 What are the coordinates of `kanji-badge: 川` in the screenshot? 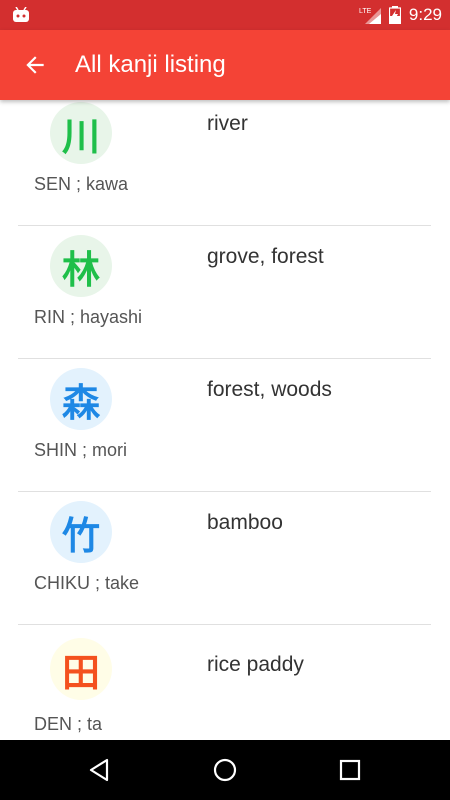 It's located at (81, 133).